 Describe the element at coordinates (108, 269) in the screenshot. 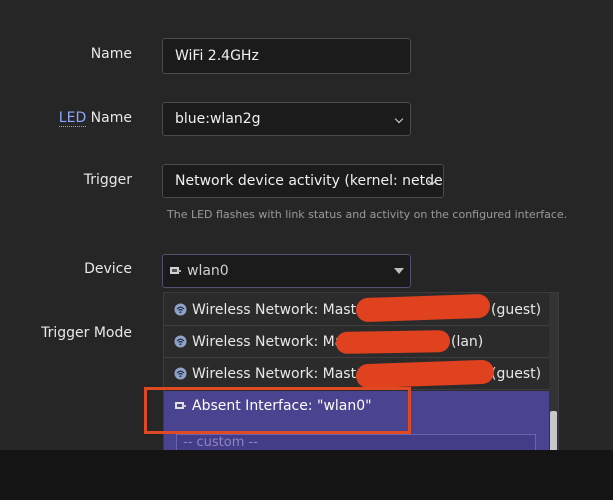

I see `device-label: Device` at that location.